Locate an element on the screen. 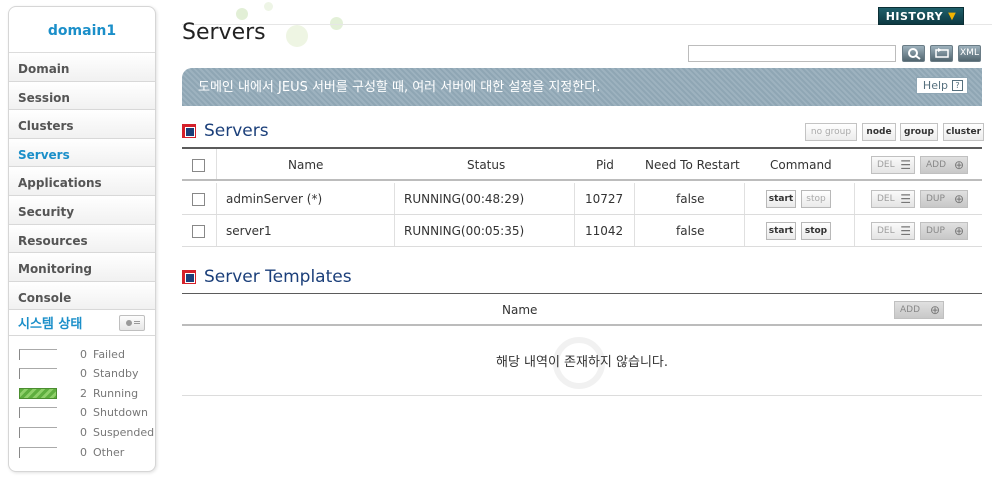  help-icon: ? is located at coordinates (957, 85).